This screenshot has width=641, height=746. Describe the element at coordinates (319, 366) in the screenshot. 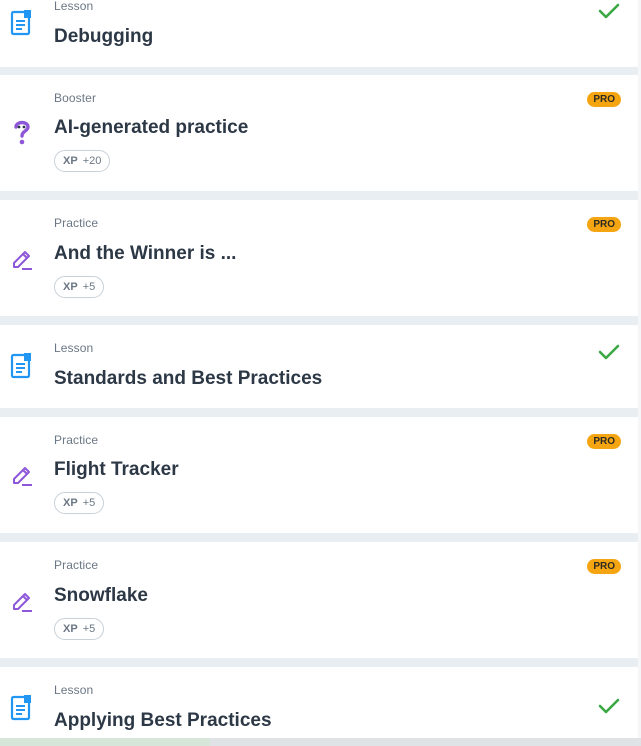

I see `list-item-lesson: Lesson Standards and Best Practices` at that location.